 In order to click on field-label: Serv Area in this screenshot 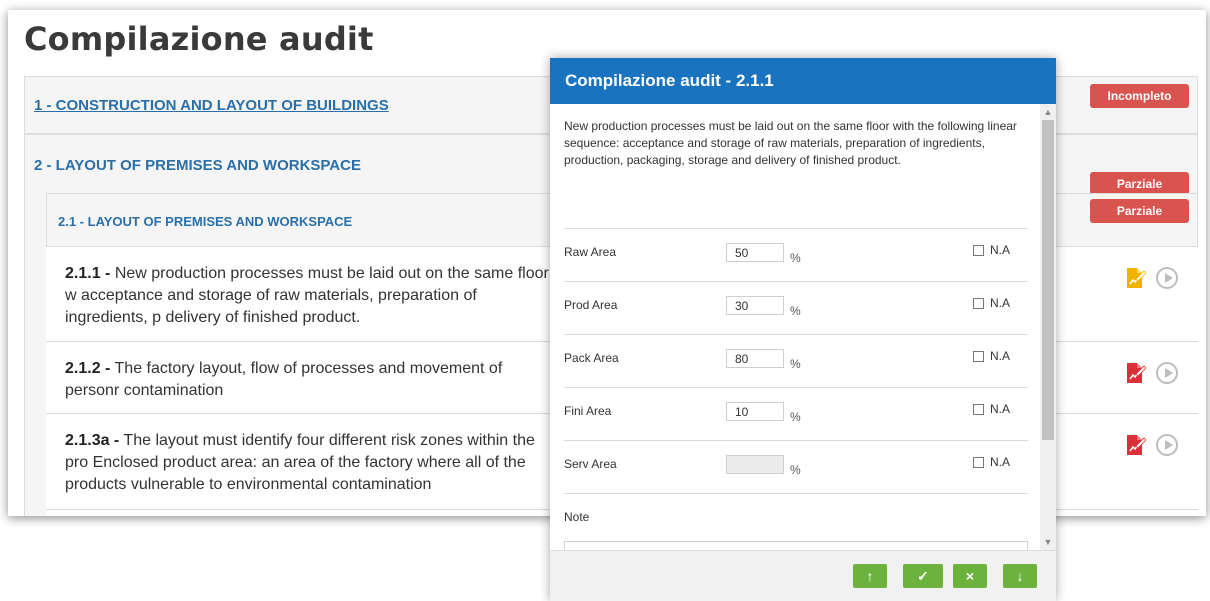, I will do `click(590, 464)`.